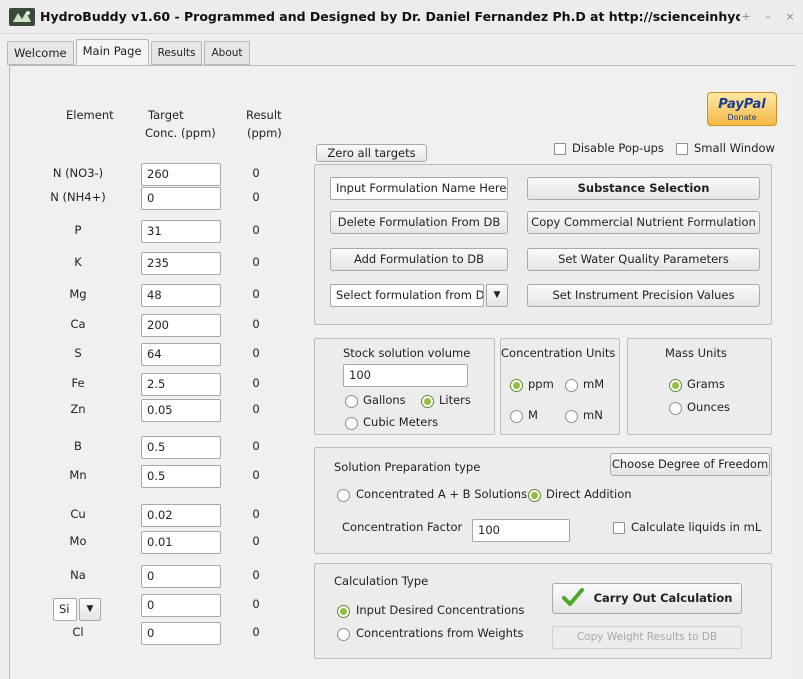  I want to click on disable-popups-checkbox, so click(560, 149).